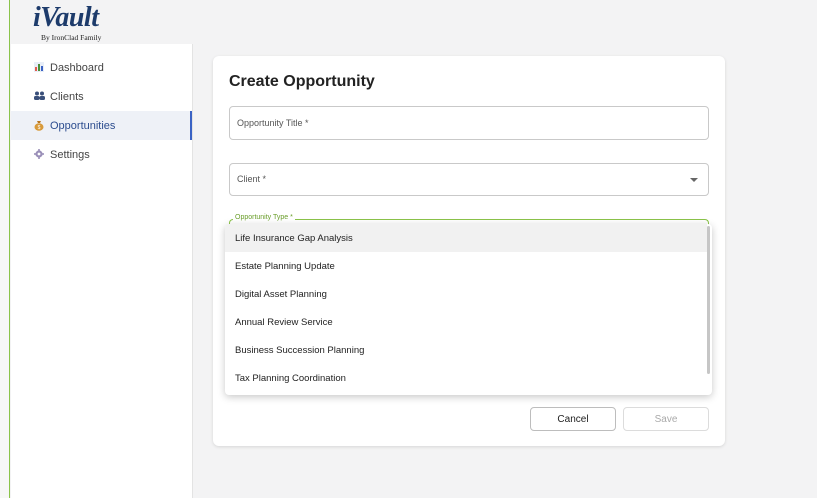  What do you see at coordinates (83, 125) in the screenshot?
I see `sidebar-item-label: Opportunities` at bounding box center [83, 125].